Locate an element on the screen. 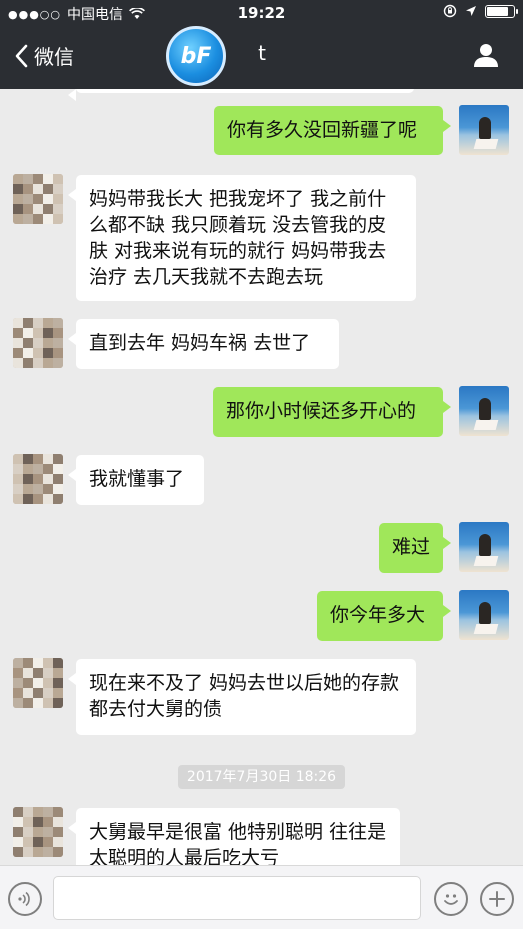 The width and height of the screenshot is (523, 929). message-timestamp: 2017年7月30日 18:26 is located at coordinates (261, 777).